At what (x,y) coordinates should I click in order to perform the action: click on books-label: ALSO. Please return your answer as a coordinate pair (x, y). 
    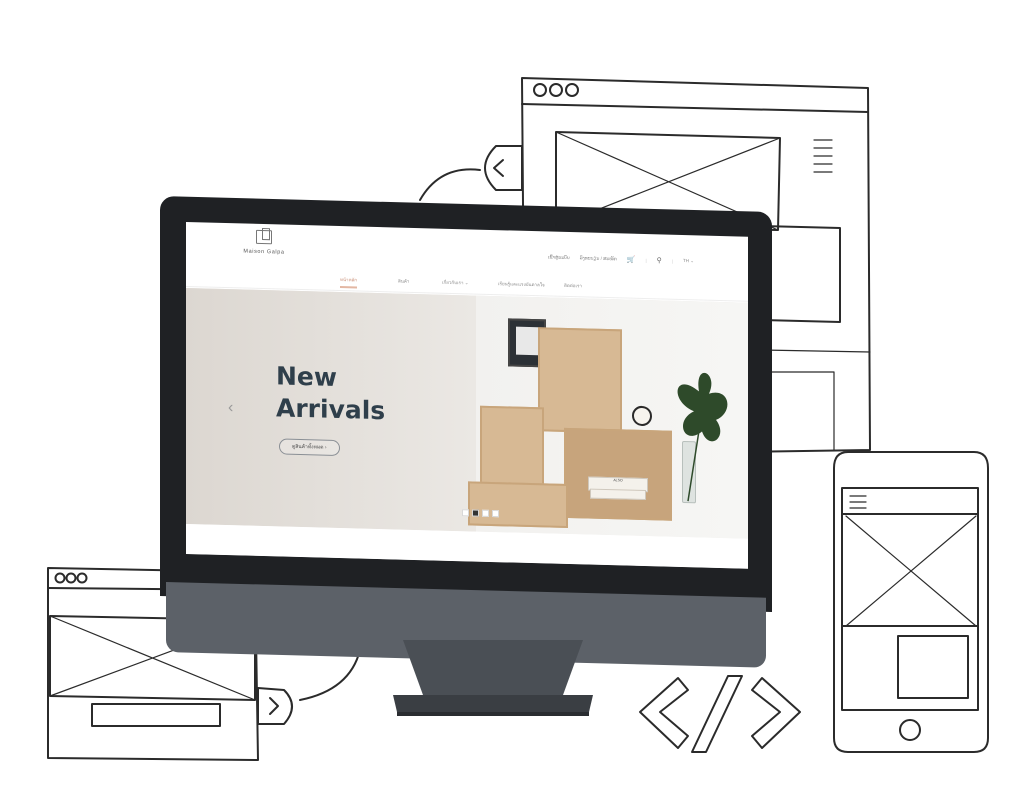
    Looking at the image, I should click on (618, 480).